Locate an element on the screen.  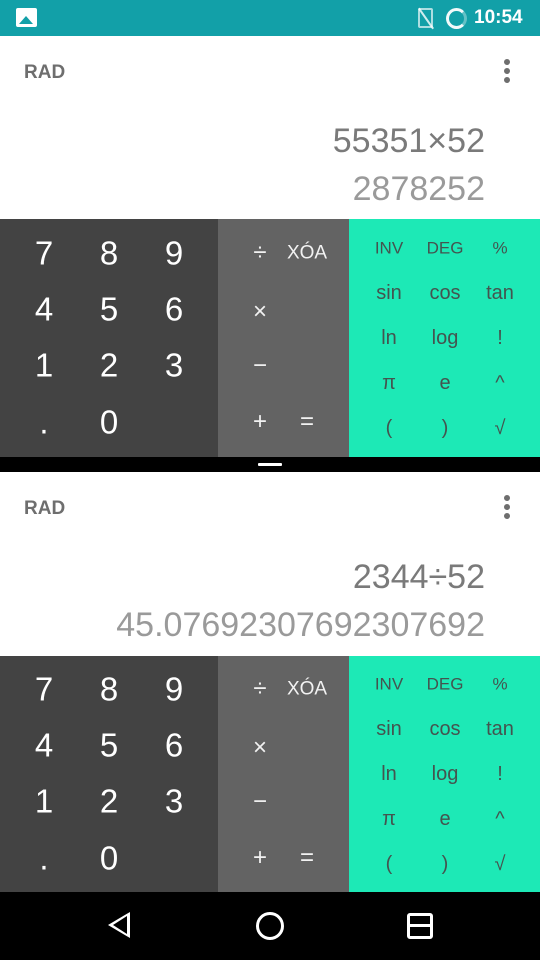
sync-ring-icon is located at coordinates (456, 18).